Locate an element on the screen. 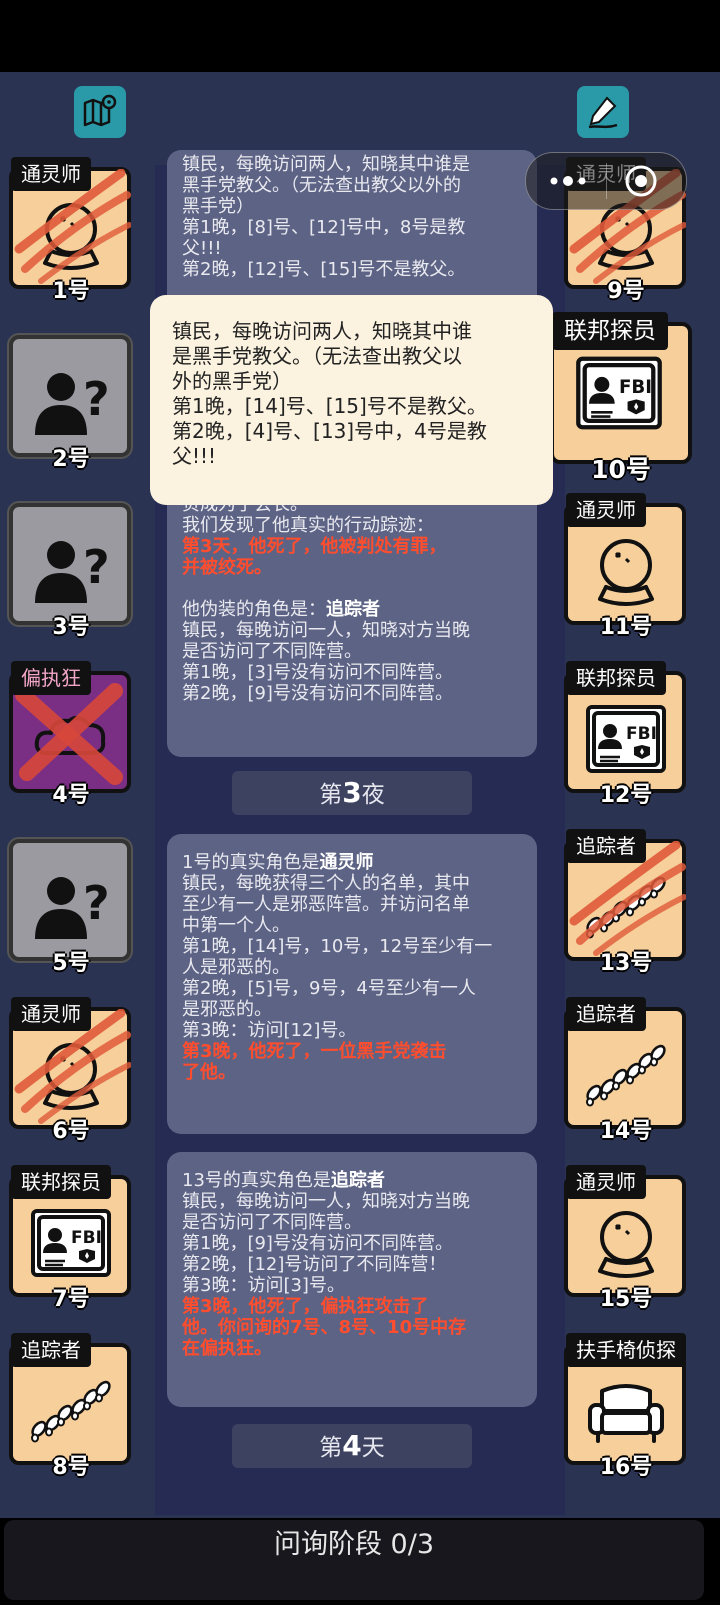 This screenshot has width=720, height=1605. armchair-icon is located at coordinates (626, 1411).